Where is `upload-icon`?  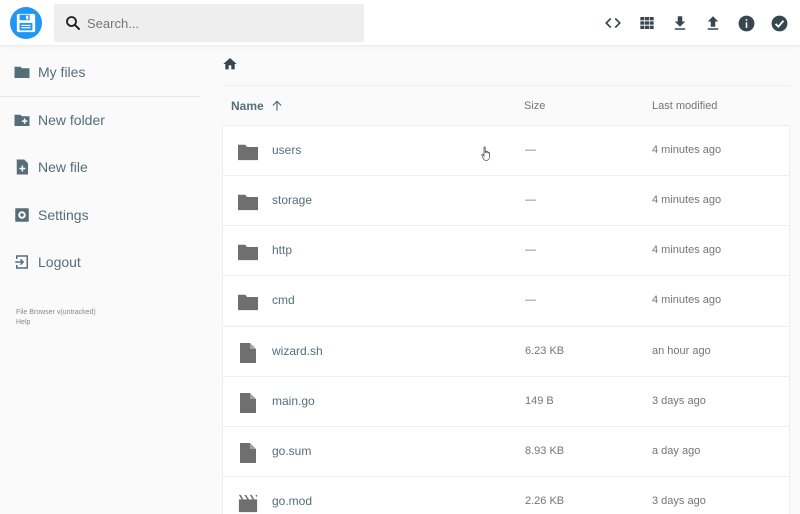
upload-icon is located at coordinates (713, 23).